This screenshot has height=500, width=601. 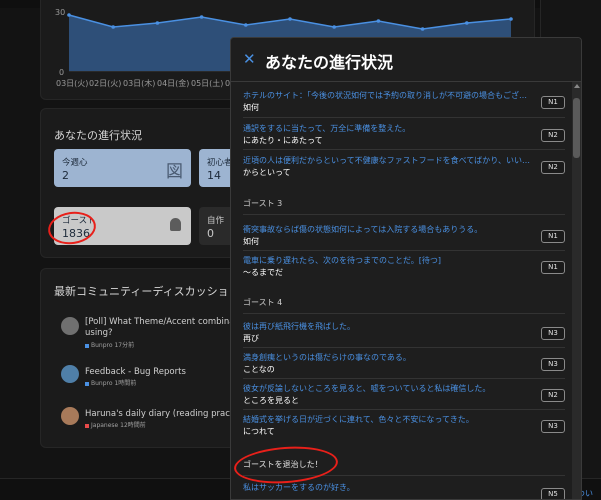 What do you see at coordinates (75, 163) in the screenshot?
I see `tile-label: 今週心` at bounding box center [75, 163].